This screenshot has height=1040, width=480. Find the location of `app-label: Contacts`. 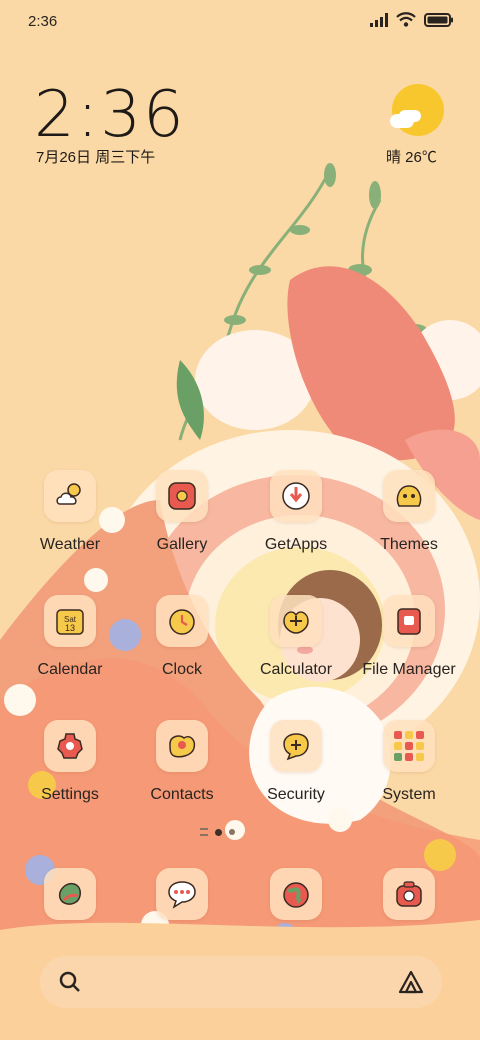

app-label: Contacts is located at coordinates (182, 794).